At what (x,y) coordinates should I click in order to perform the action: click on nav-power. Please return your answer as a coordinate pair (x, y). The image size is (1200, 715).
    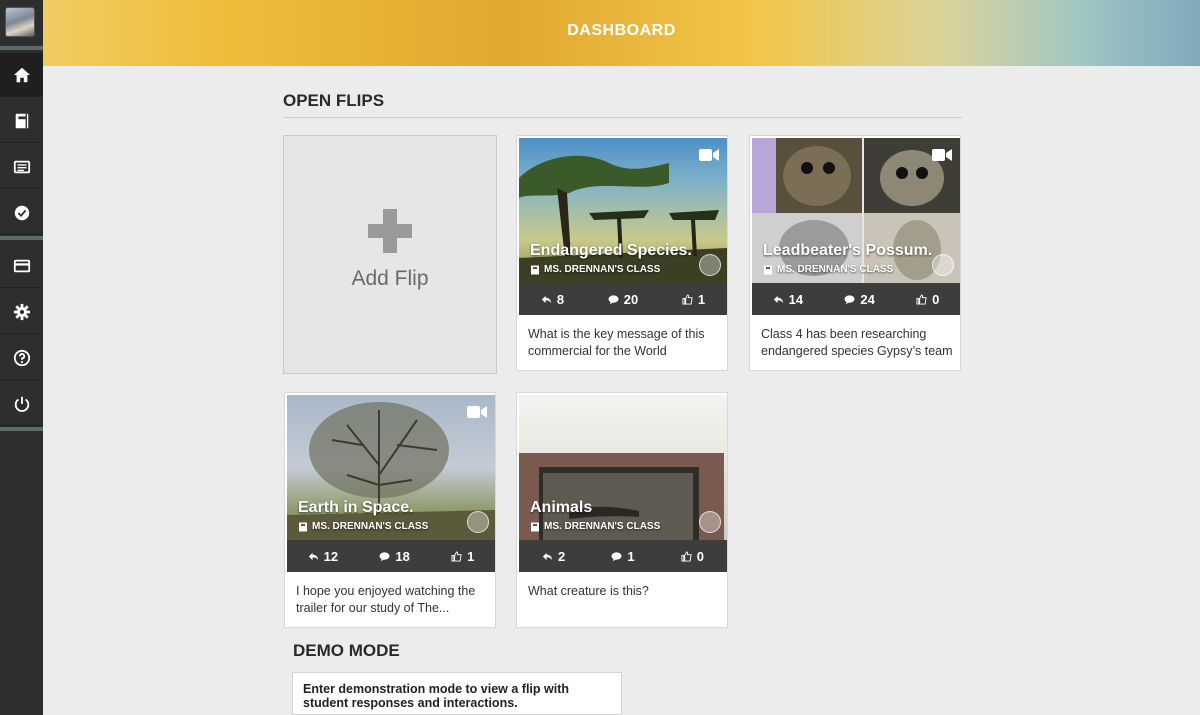
    Looking at the image, I should click on (21, 404).